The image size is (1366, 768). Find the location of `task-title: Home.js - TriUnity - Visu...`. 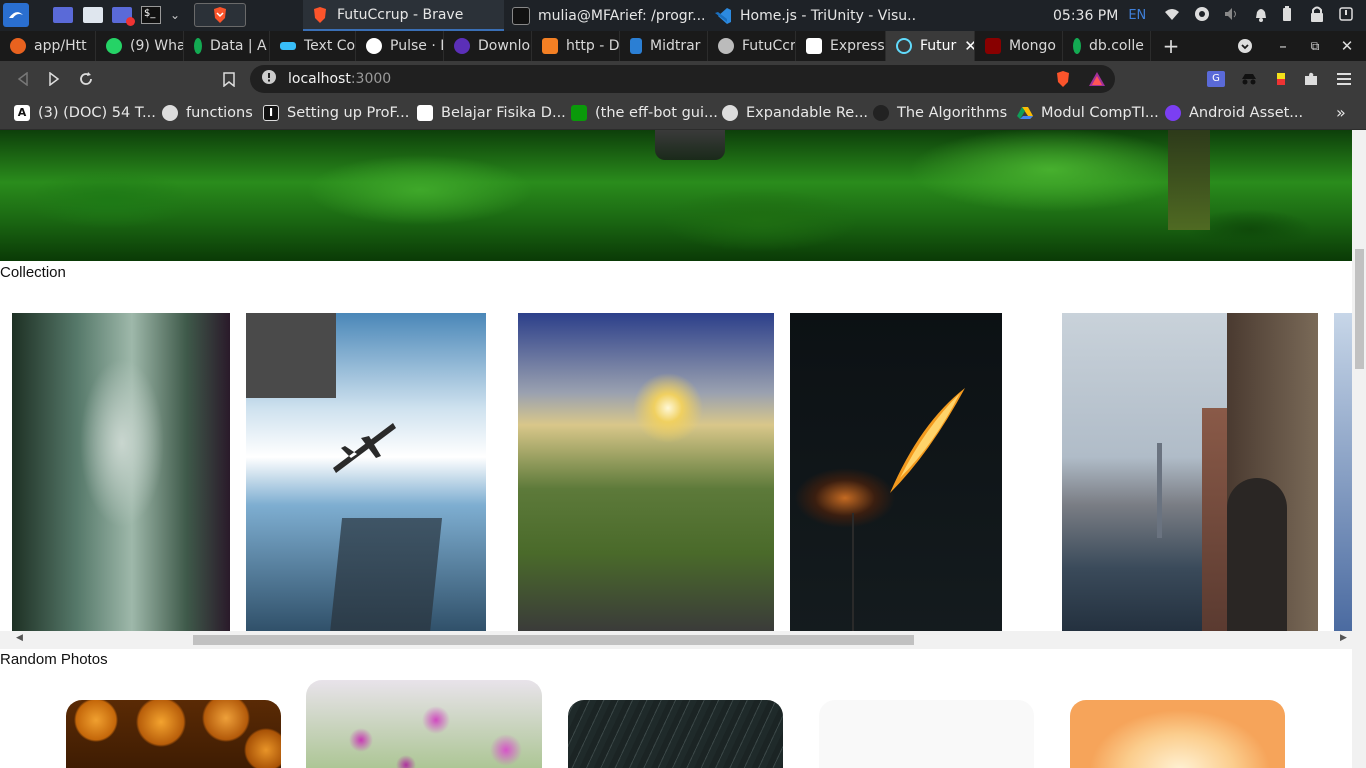

task-title: Home.js - TriUnity - Visu... is located at coordinates (828, 15).